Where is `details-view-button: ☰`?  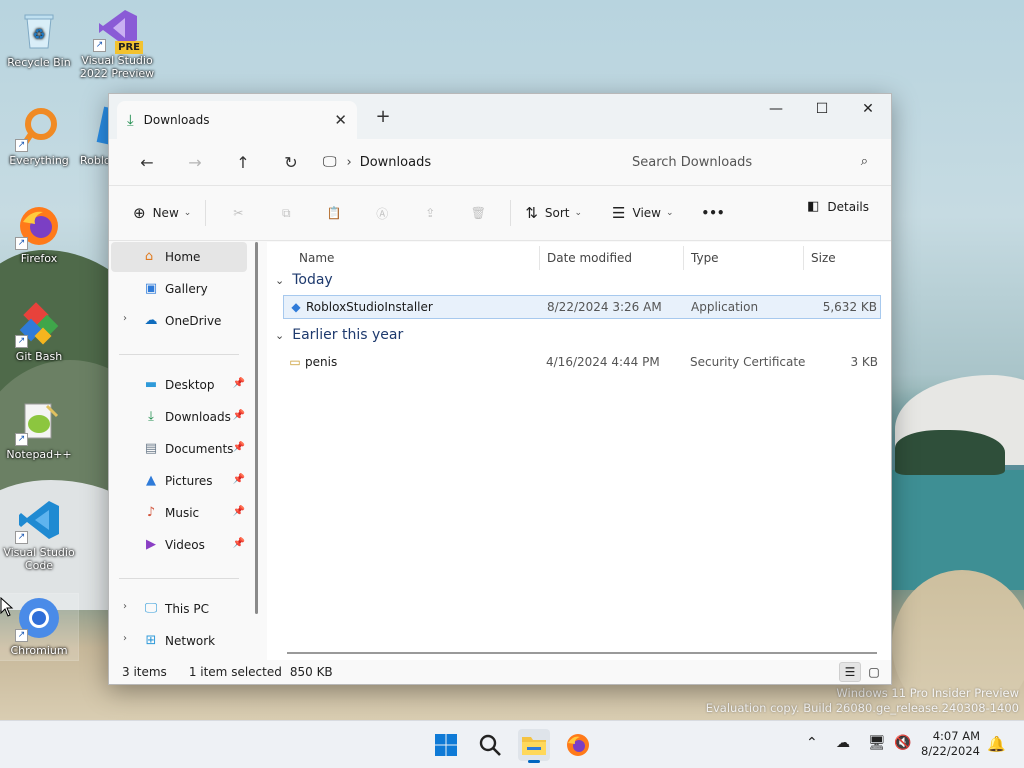 details-view-button: ☰ is located at coordinates (850, 672).